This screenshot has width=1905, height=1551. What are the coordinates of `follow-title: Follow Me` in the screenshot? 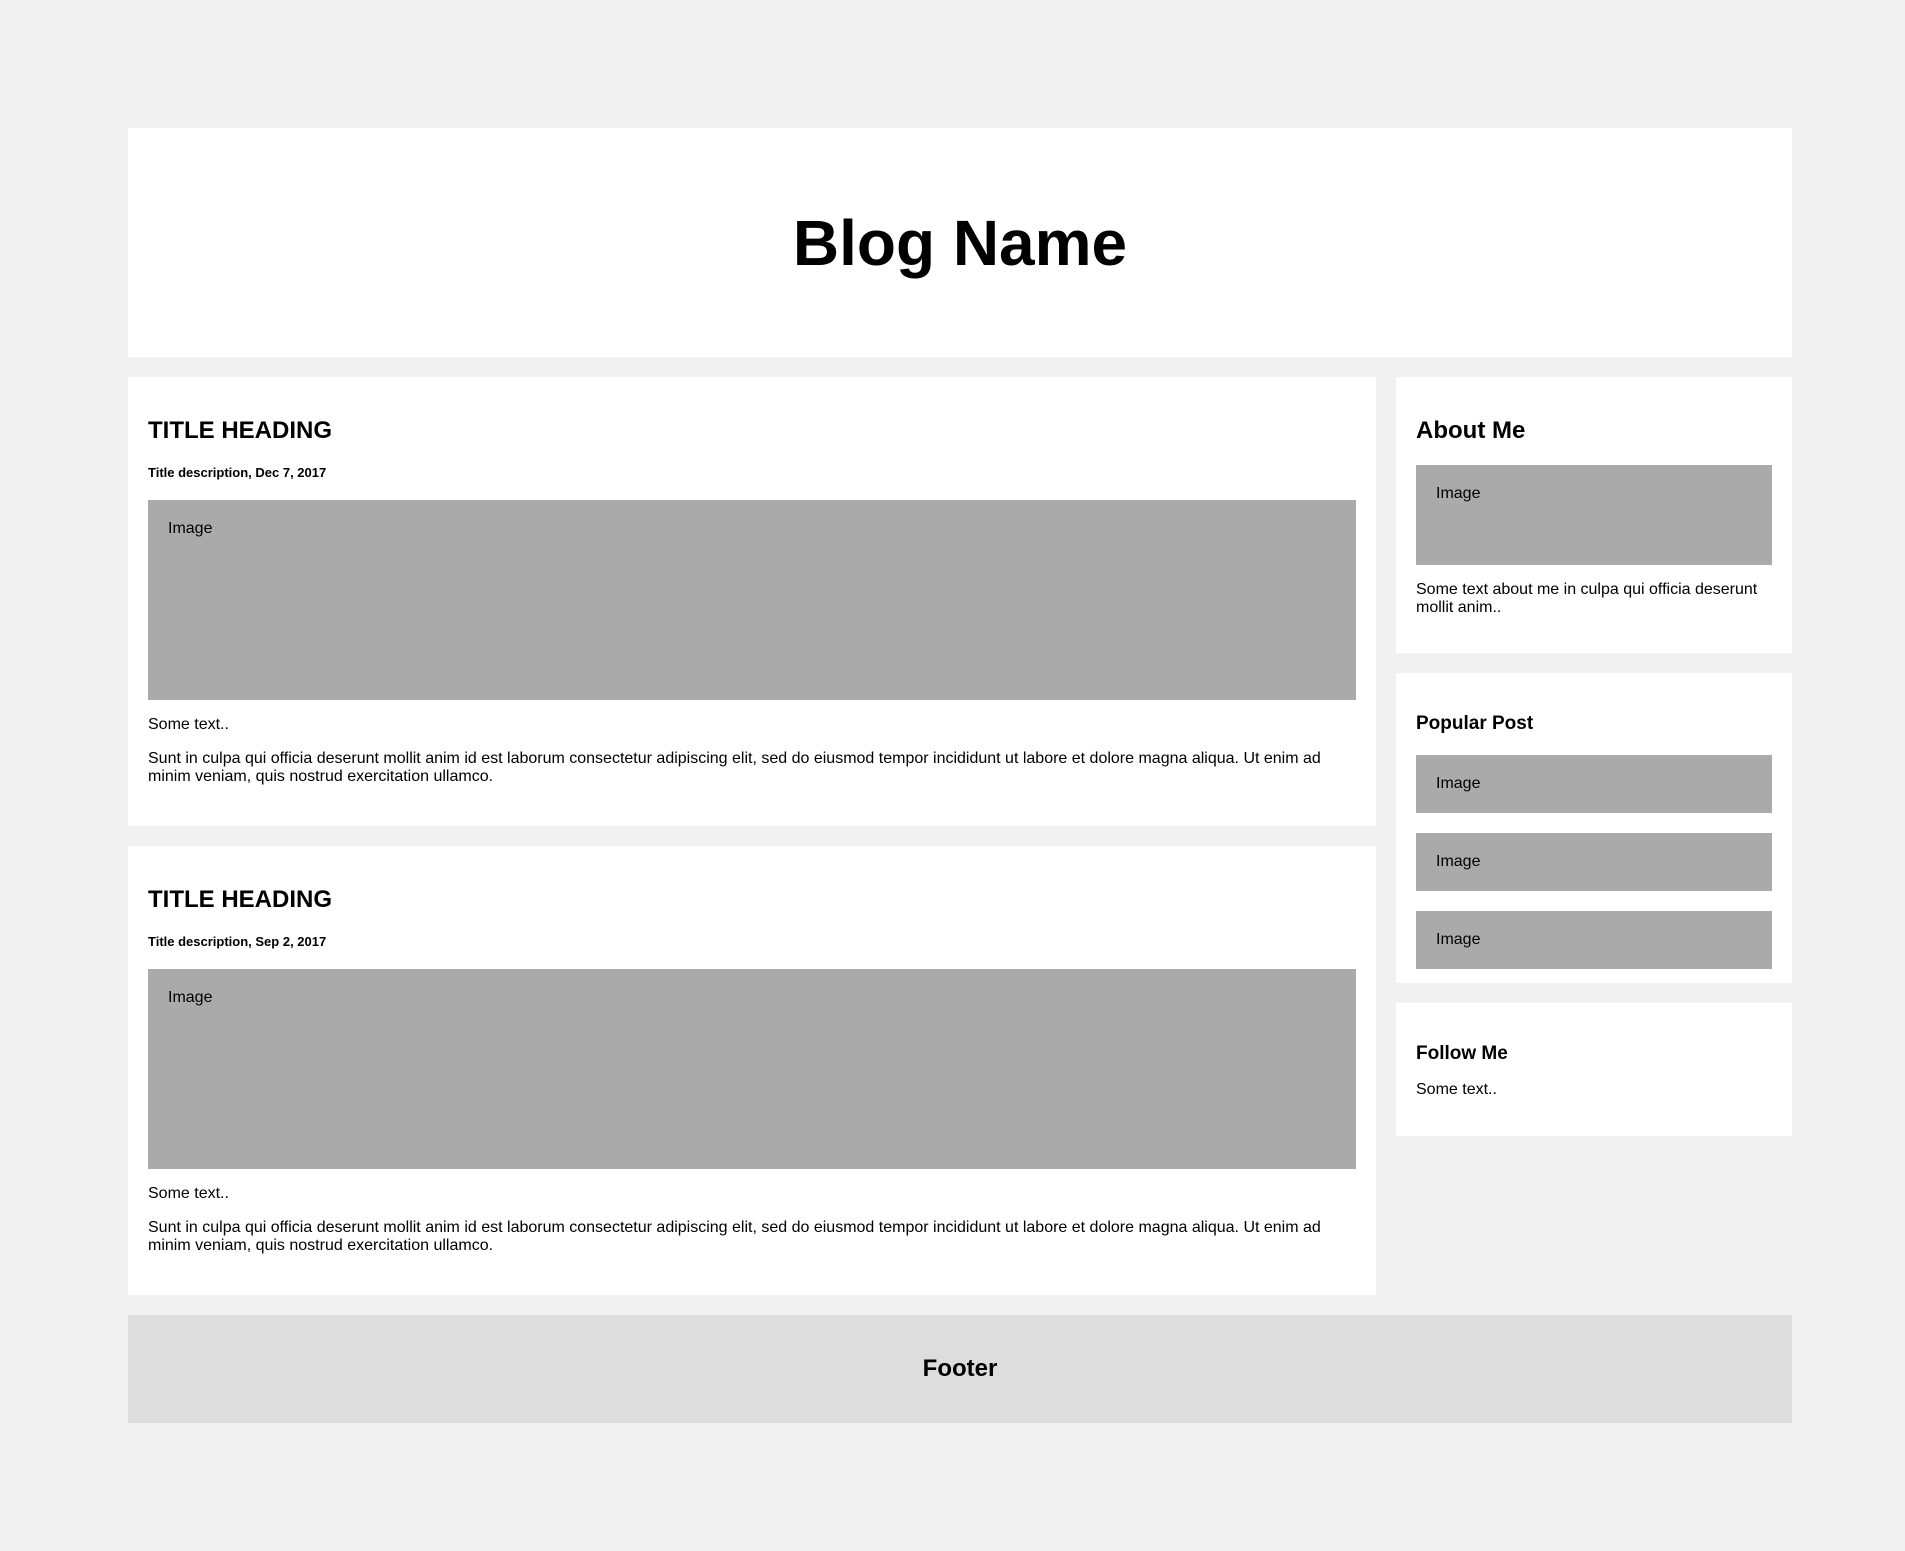 It's located at (1462, 1053).